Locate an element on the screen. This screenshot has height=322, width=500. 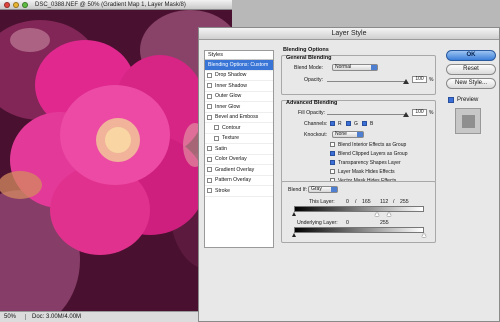
underlying-white-value: 255 is located at coordinates (384, 223).